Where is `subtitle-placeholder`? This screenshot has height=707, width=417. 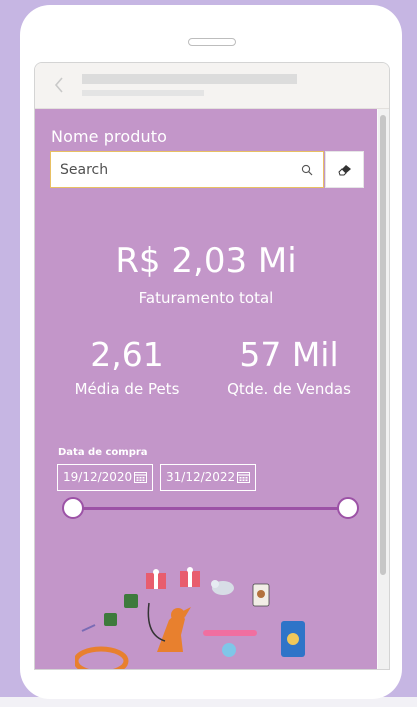
subtitle-placeholder is located at coordinates (143, 93).